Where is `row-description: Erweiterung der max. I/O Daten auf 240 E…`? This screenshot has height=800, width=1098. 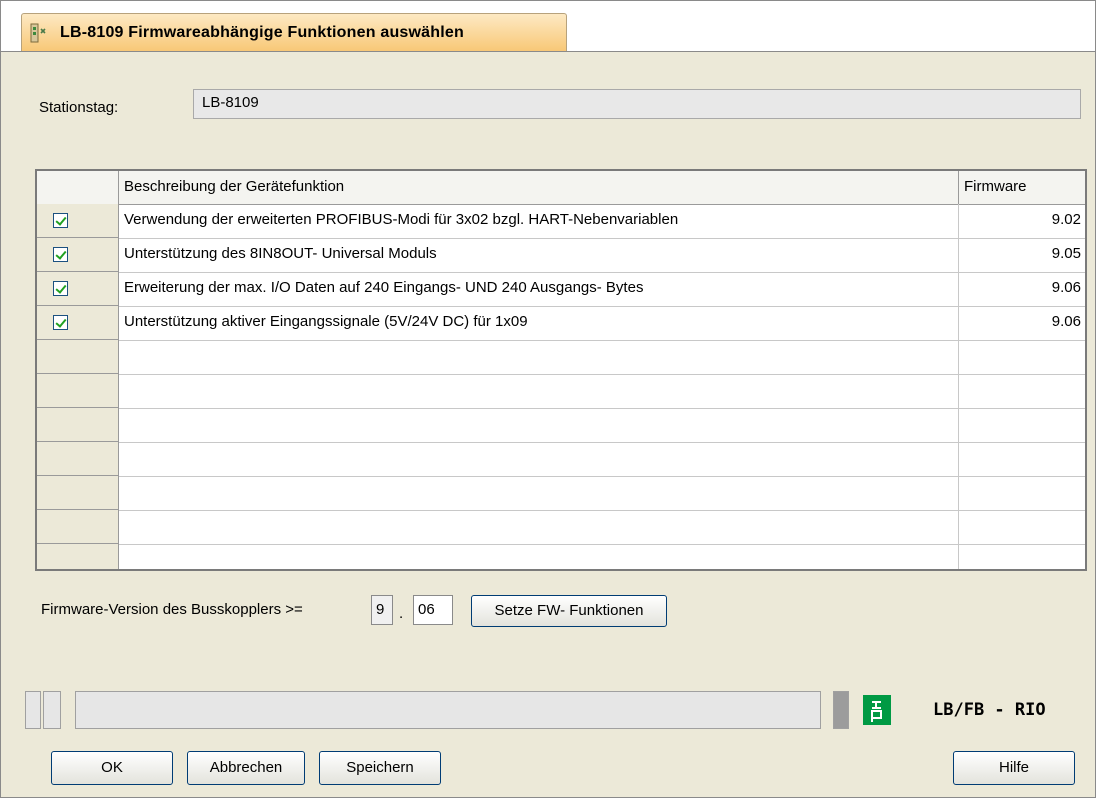
row-description: Erweiterung der max. I/O Daten auf 240 E… is located at coordinates (539, 289).